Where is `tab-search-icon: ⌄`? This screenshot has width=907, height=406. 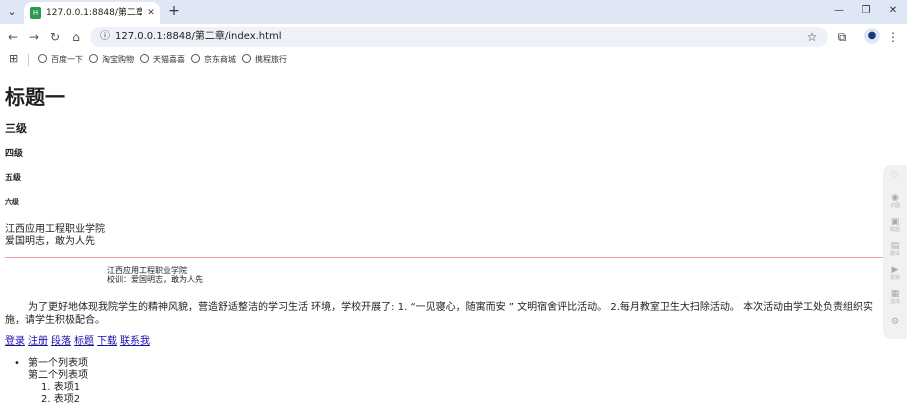 tab-search-icon: ⌄ is located at coordinates (12, 12).